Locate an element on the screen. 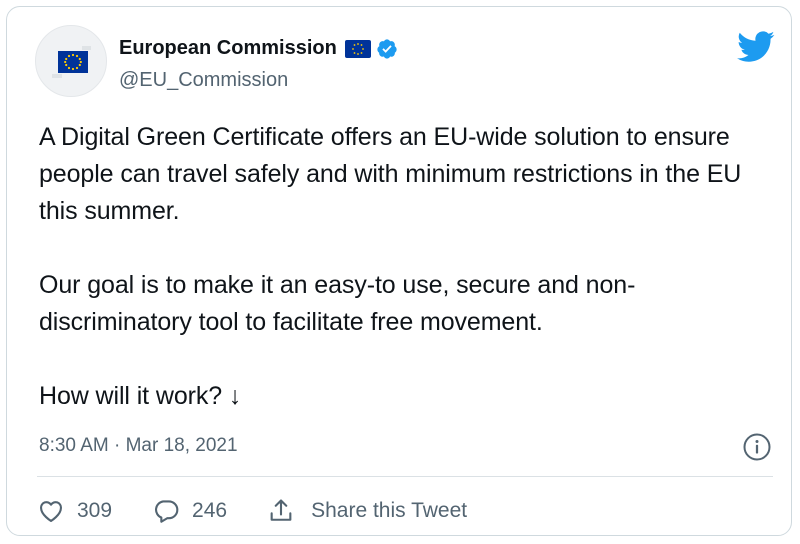 The image size is (800, 544). tweet-date: Mar 18, 2021 is located at coordinates (181, 445).